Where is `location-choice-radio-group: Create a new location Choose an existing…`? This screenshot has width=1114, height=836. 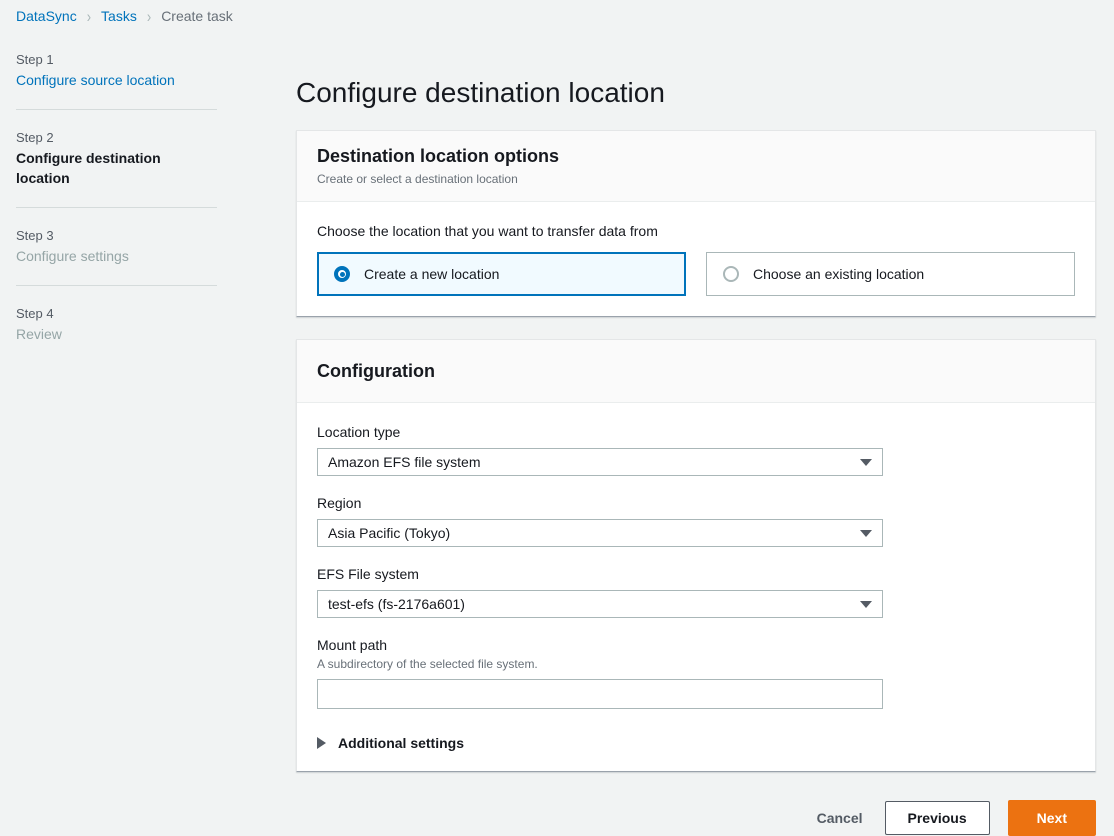
location-choice-radio-group: Create a new location Choose an existing… is located at coordinates (696, 274).